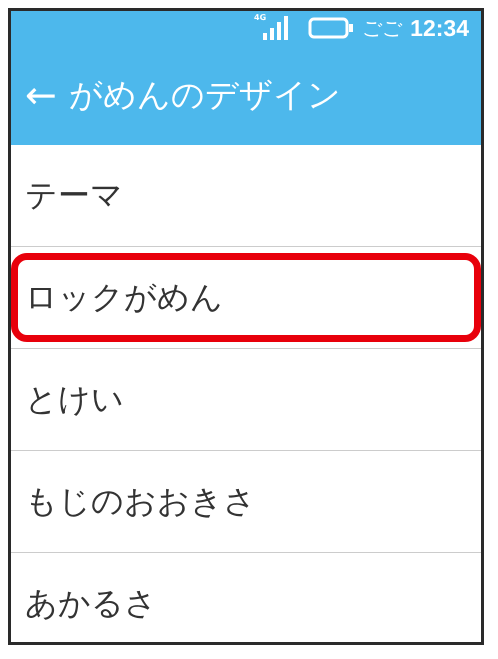 Image resolution: width=498 pixels, height=659 pixels. Describe the element at coordinates (140, 501) in the screenshot. I see `menu-item-label: もじのおおきさ` at that location.